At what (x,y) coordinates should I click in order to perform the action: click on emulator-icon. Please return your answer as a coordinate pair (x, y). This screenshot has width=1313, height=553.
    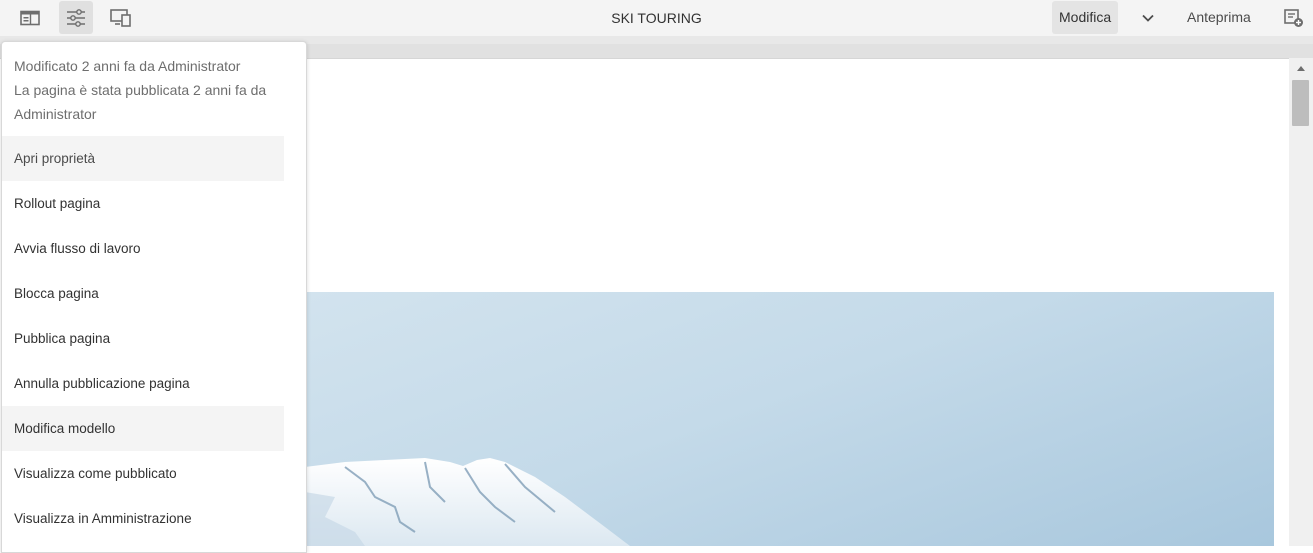
    Looking at the image, I should click on (120, 17).